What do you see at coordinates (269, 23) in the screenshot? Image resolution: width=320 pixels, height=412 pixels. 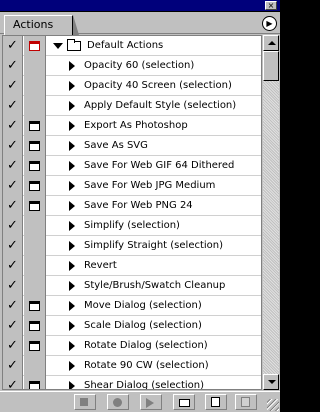 I see `palette-menu-icon: ▶` at bounding box center [269, 23].